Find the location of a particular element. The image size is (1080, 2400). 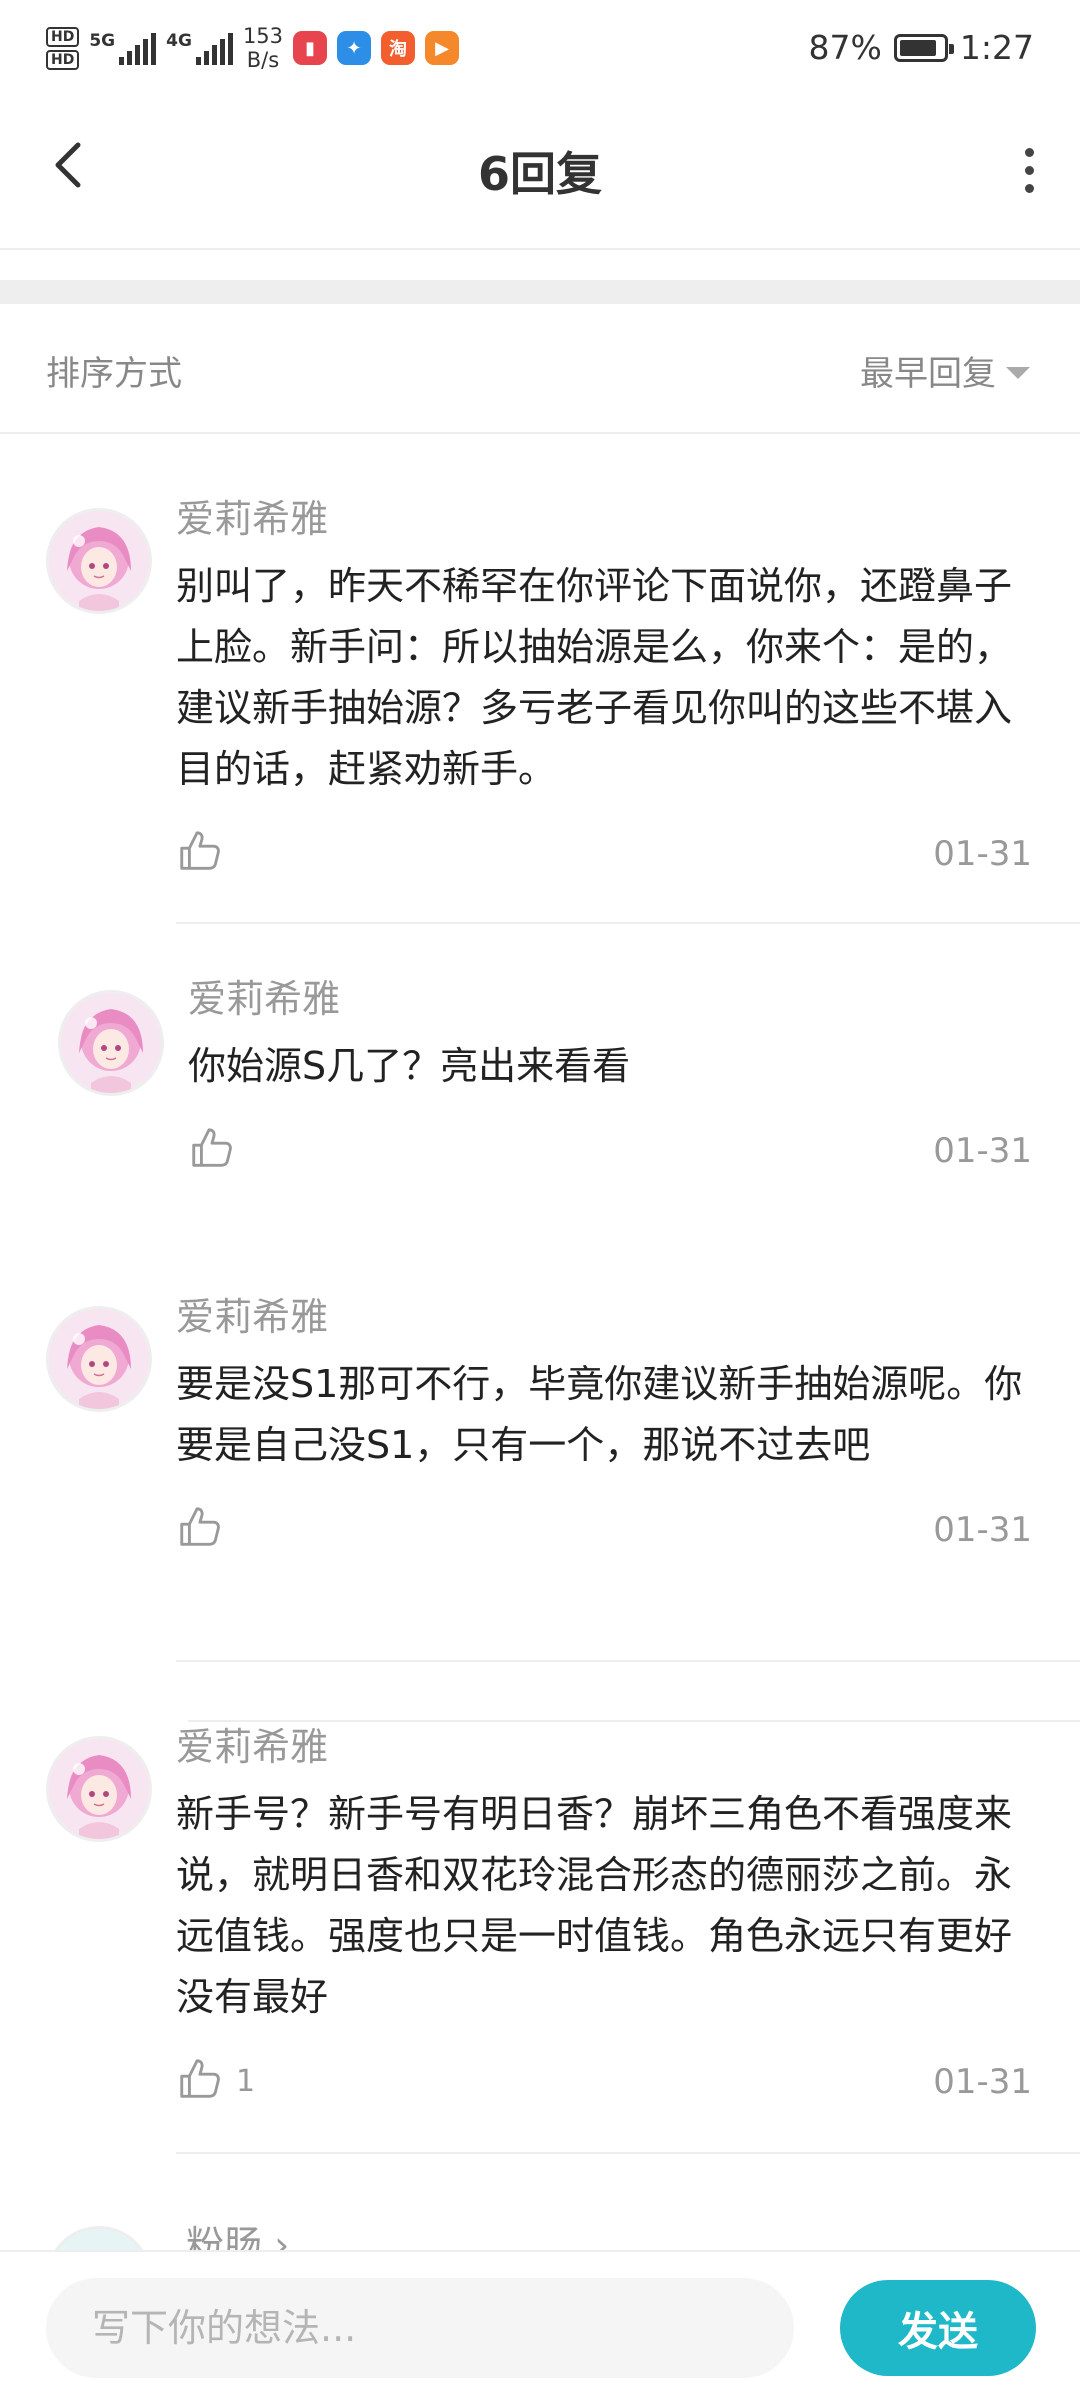

orange-play-app-icon: ▶ is located at coordinates (442, 48).